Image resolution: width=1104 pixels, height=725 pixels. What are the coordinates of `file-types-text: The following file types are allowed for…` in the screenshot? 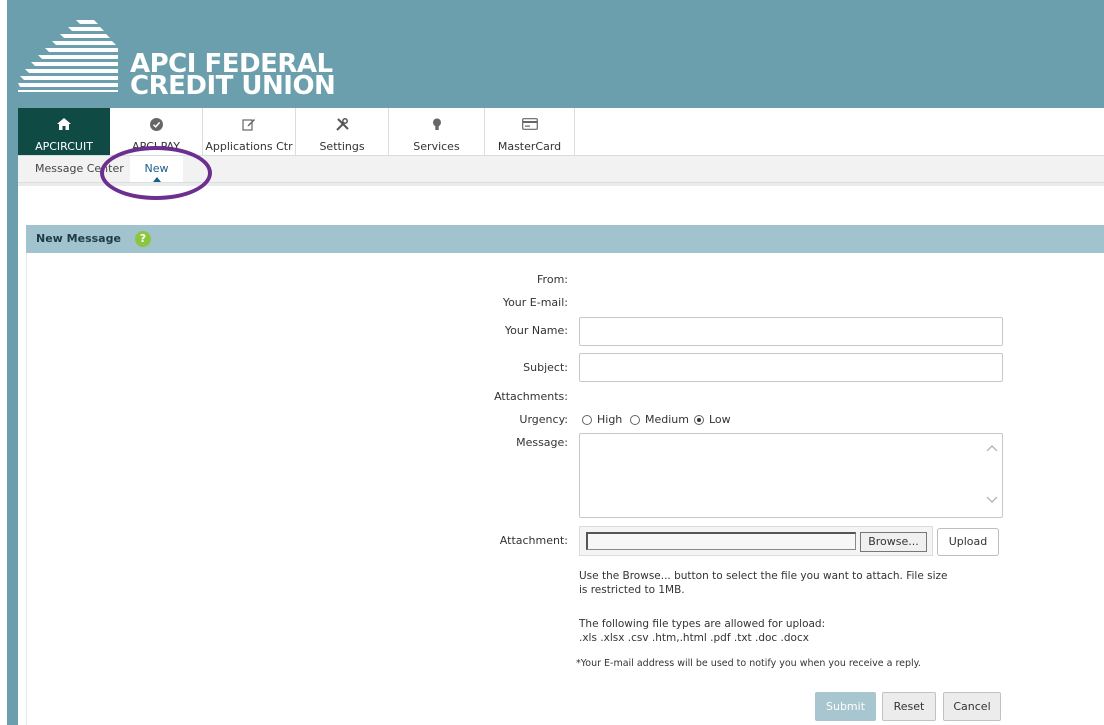 It's located at (702, 631).